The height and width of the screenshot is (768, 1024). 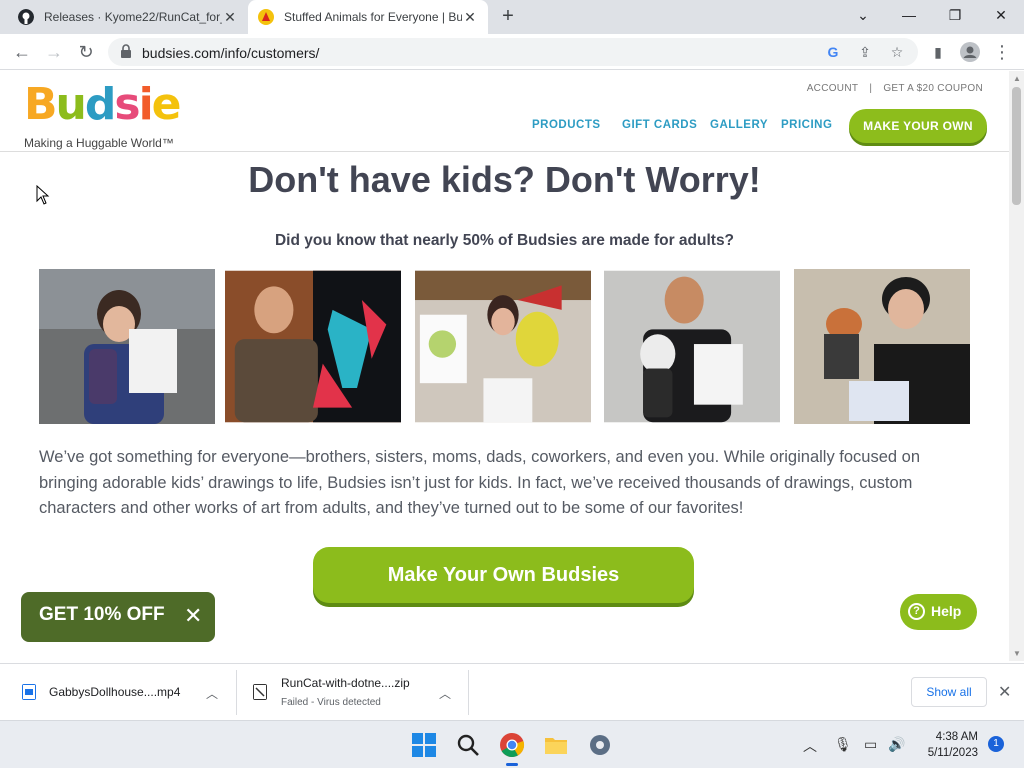 What do you see at coordinates (468, 745) in the screenshot?
I see `search-icon` at bounding box center [468, 745].